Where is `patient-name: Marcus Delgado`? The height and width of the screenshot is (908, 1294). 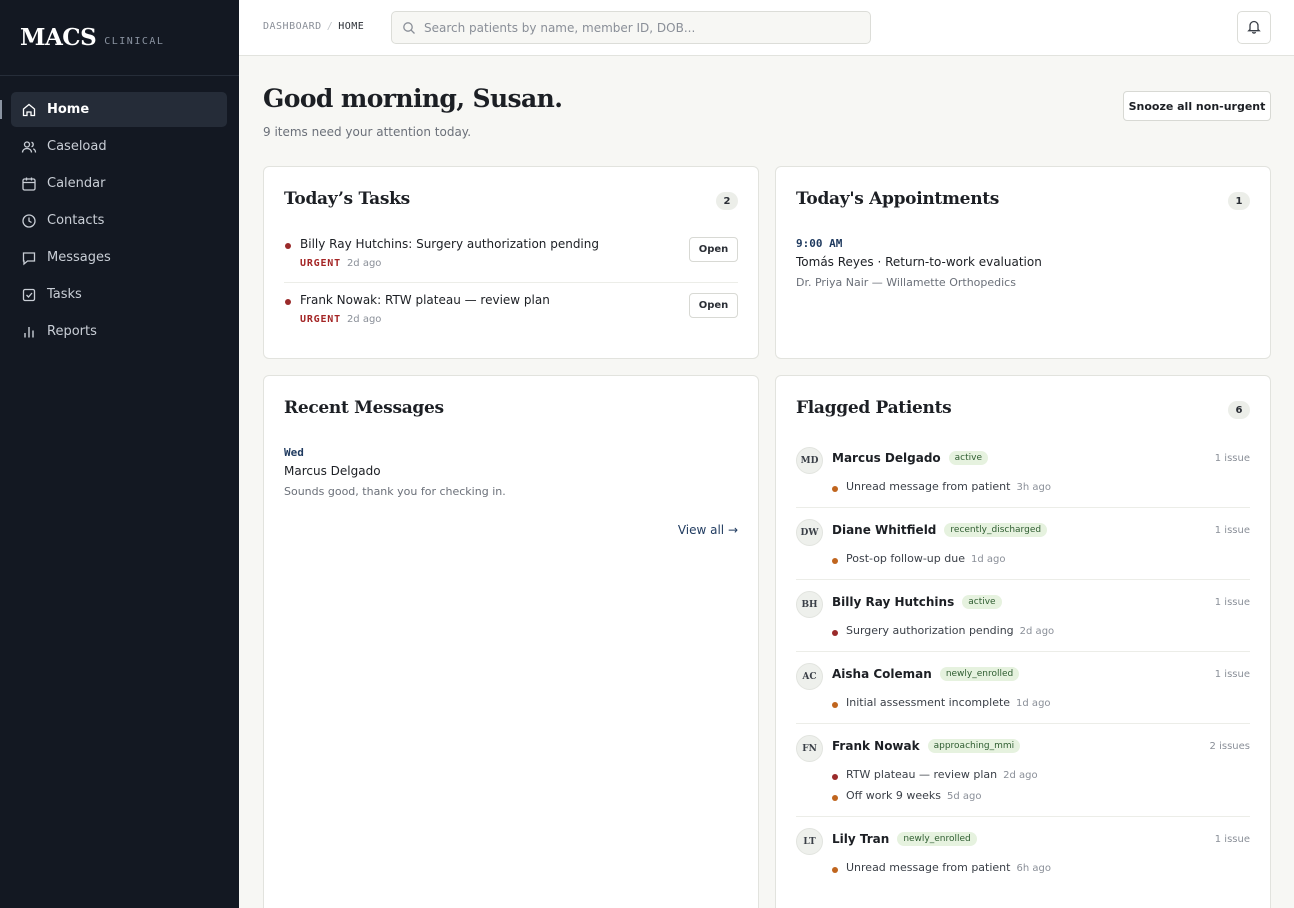
patient-name: Marcus Delgado is located at coordinates (886, 458).